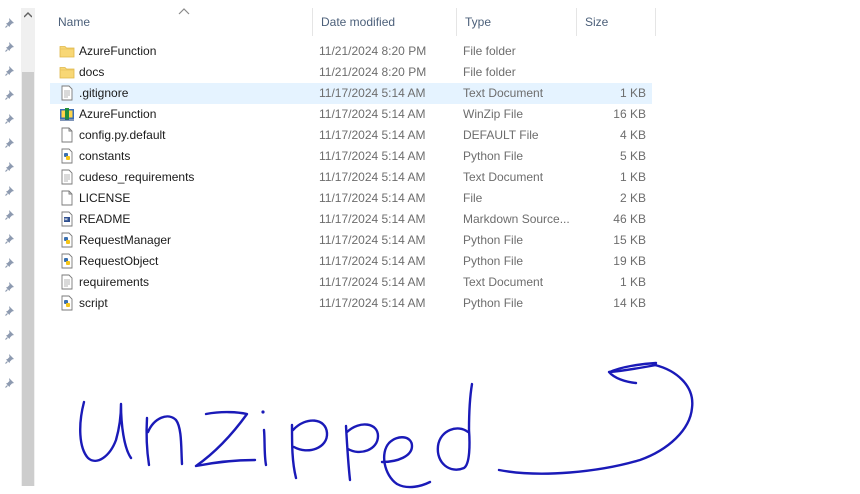 The height and width of the screenshot is (494, 860). What do you see at coordinates (114, 282) in the screenshot?
I see `file-name: requirements` at bounding box center [114, 282].